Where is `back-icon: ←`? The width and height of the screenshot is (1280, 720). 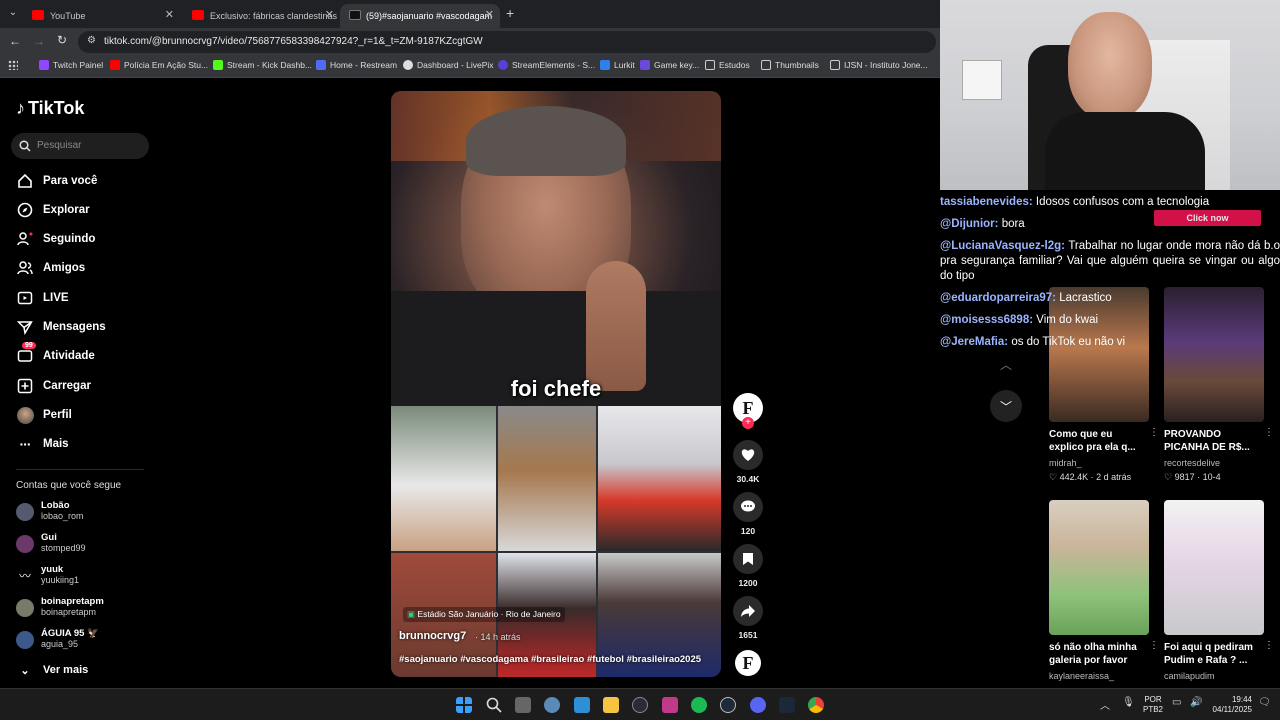
back-icon: ← is located at coordinates (15, 41).